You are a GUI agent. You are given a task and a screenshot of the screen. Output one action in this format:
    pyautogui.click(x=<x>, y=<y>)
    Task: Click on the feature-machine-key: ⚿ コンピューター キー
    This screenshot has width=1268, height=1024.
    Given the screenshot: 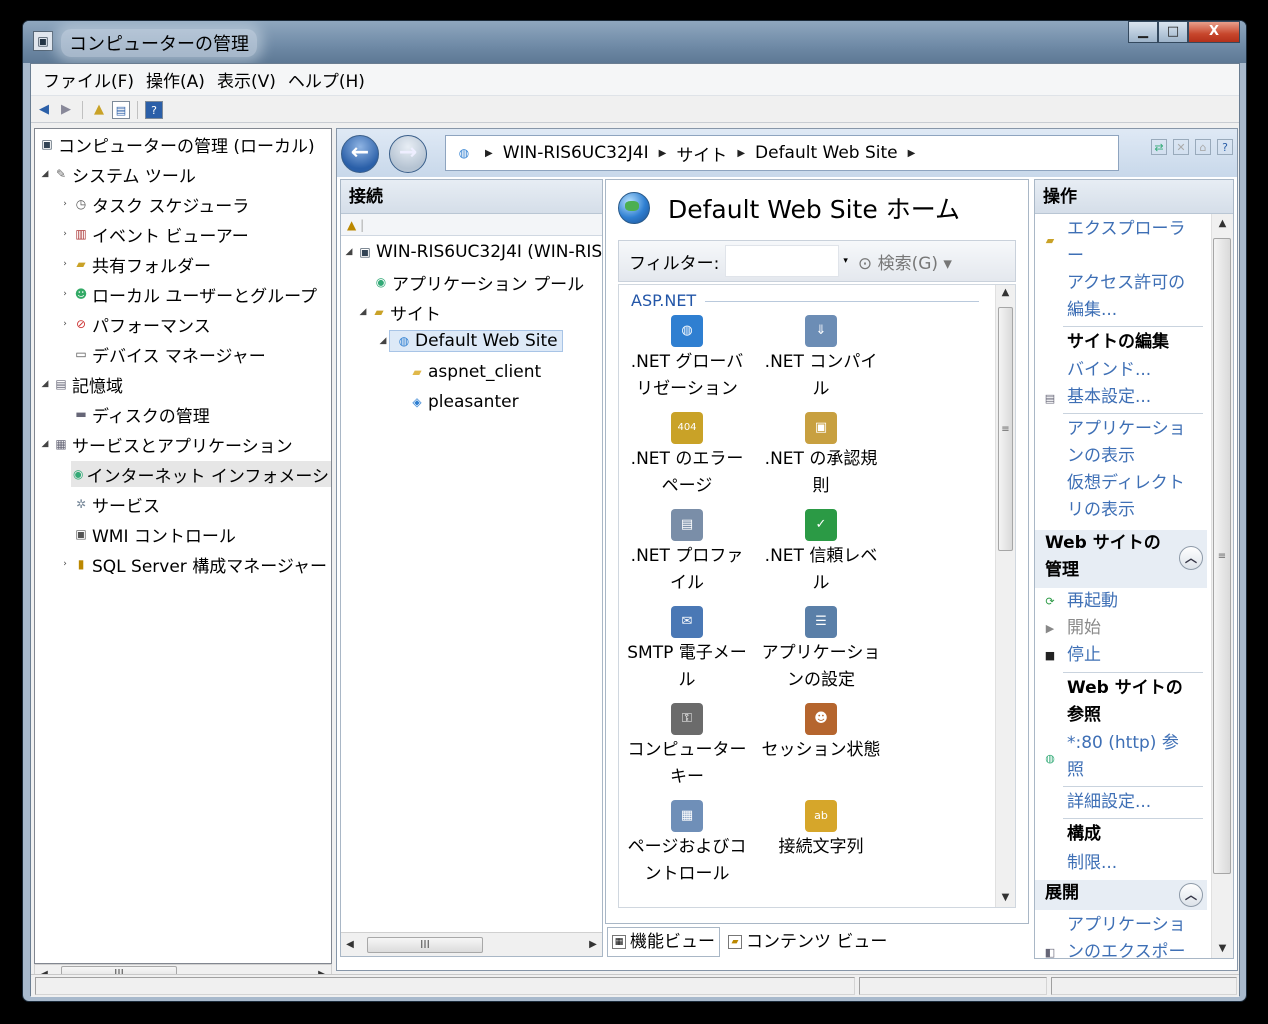 What is the action you would take?
    pyautogui.click(x=687, y=747)
    